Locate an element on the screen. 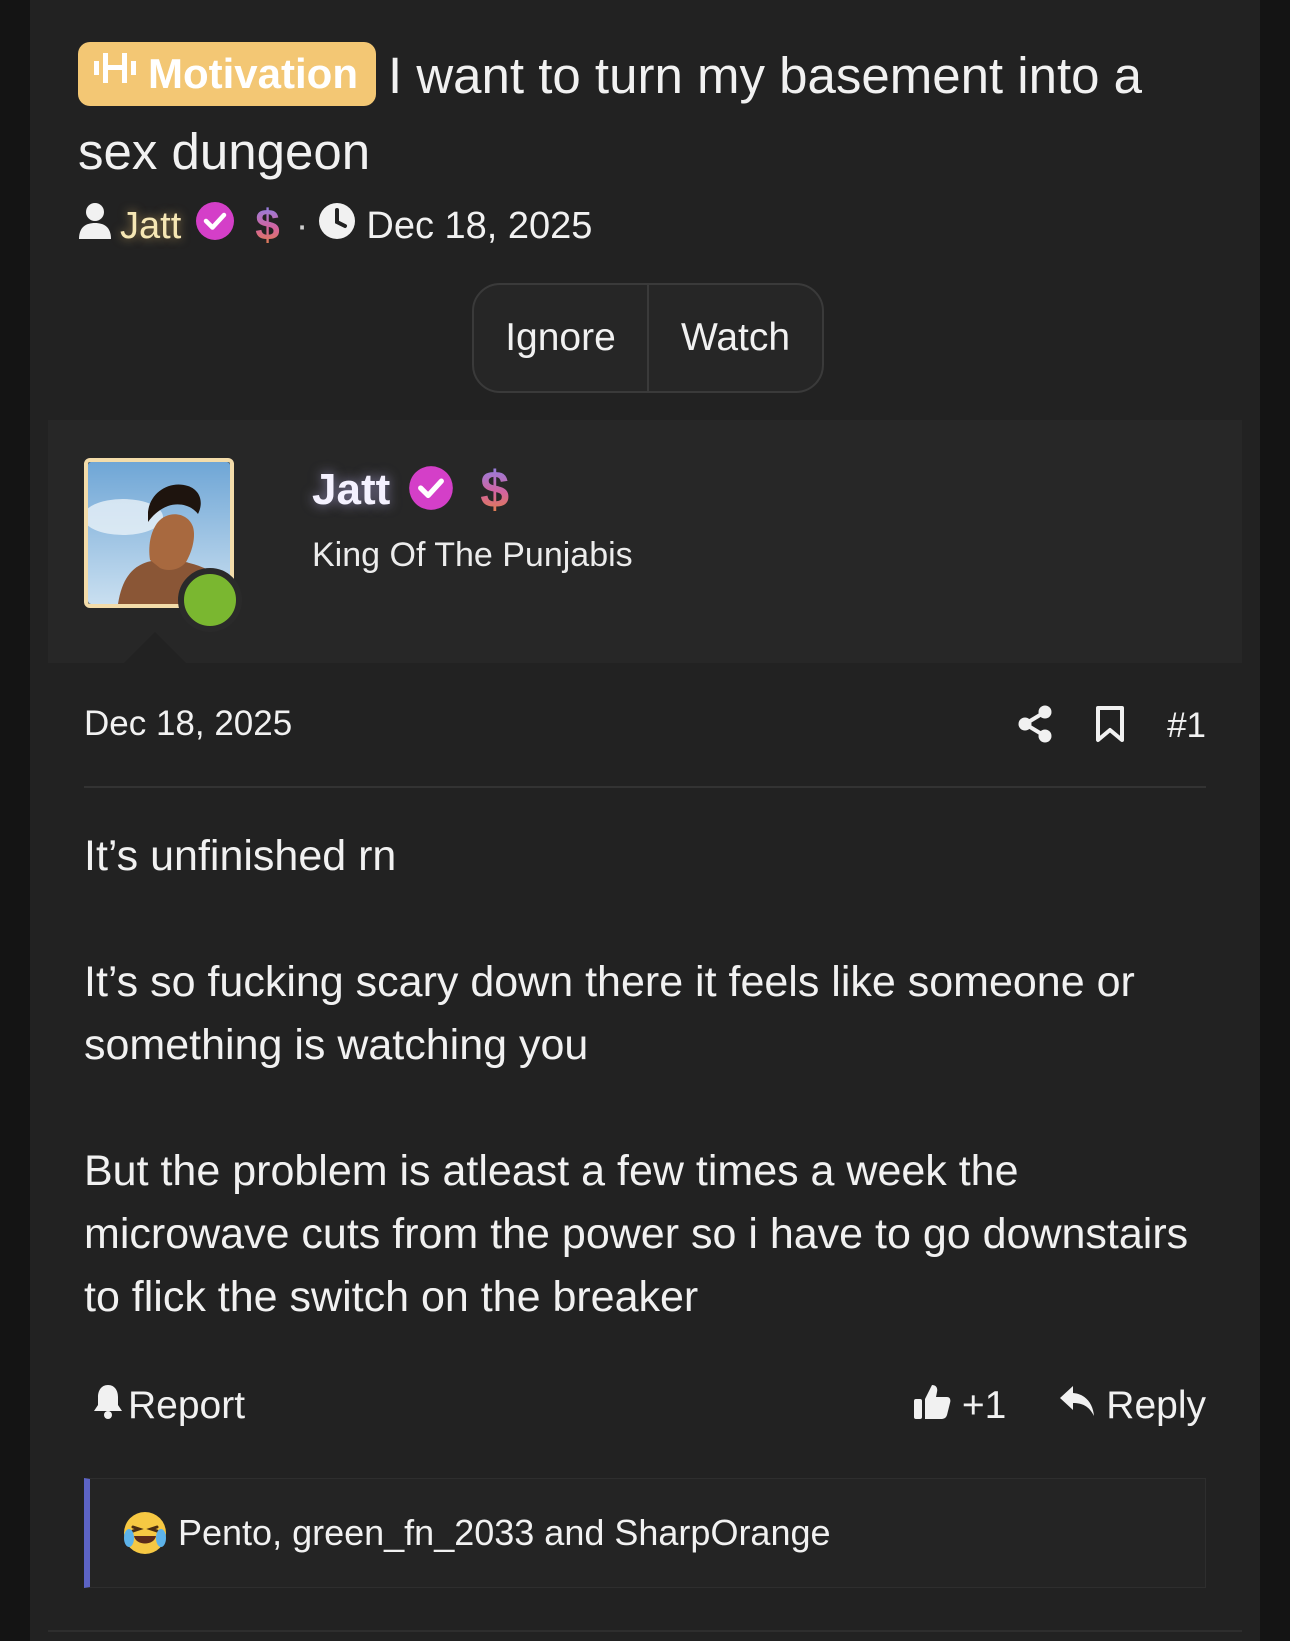 This screenshot has width=1290, height=1641. bookmark-icon is located at coordinates (1110, 726).